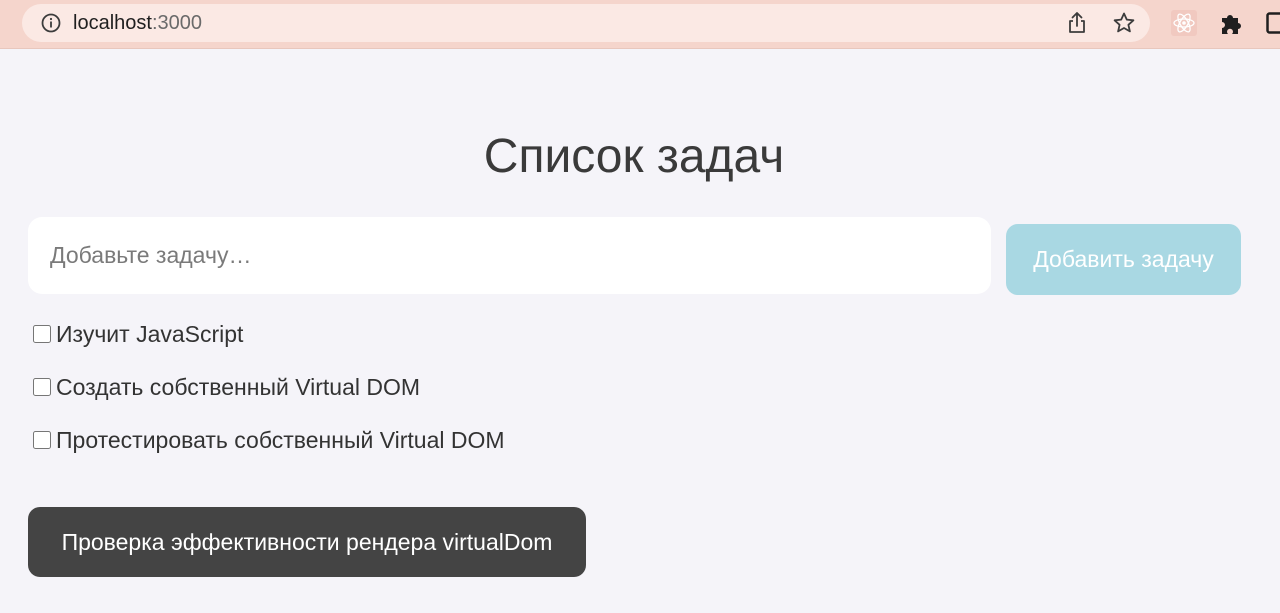 The width and height of the screenshot is (1280, 613). I want to click on task-label: Изучит JavaScript, so click(150, 333).